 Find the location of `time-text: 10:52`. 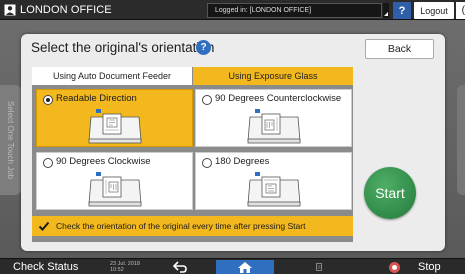

time-text: 10:52 is located at coordinates (117, 270).